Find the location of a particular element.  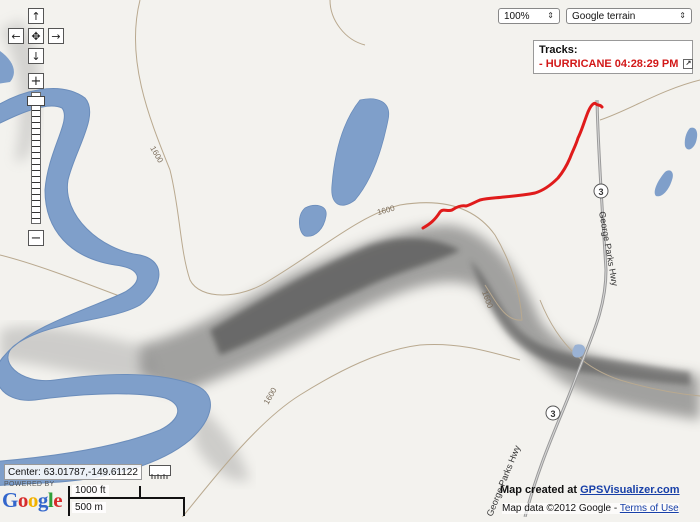

copyright-text: Map data ©2012 Google - is located at coordinates (561, 508).